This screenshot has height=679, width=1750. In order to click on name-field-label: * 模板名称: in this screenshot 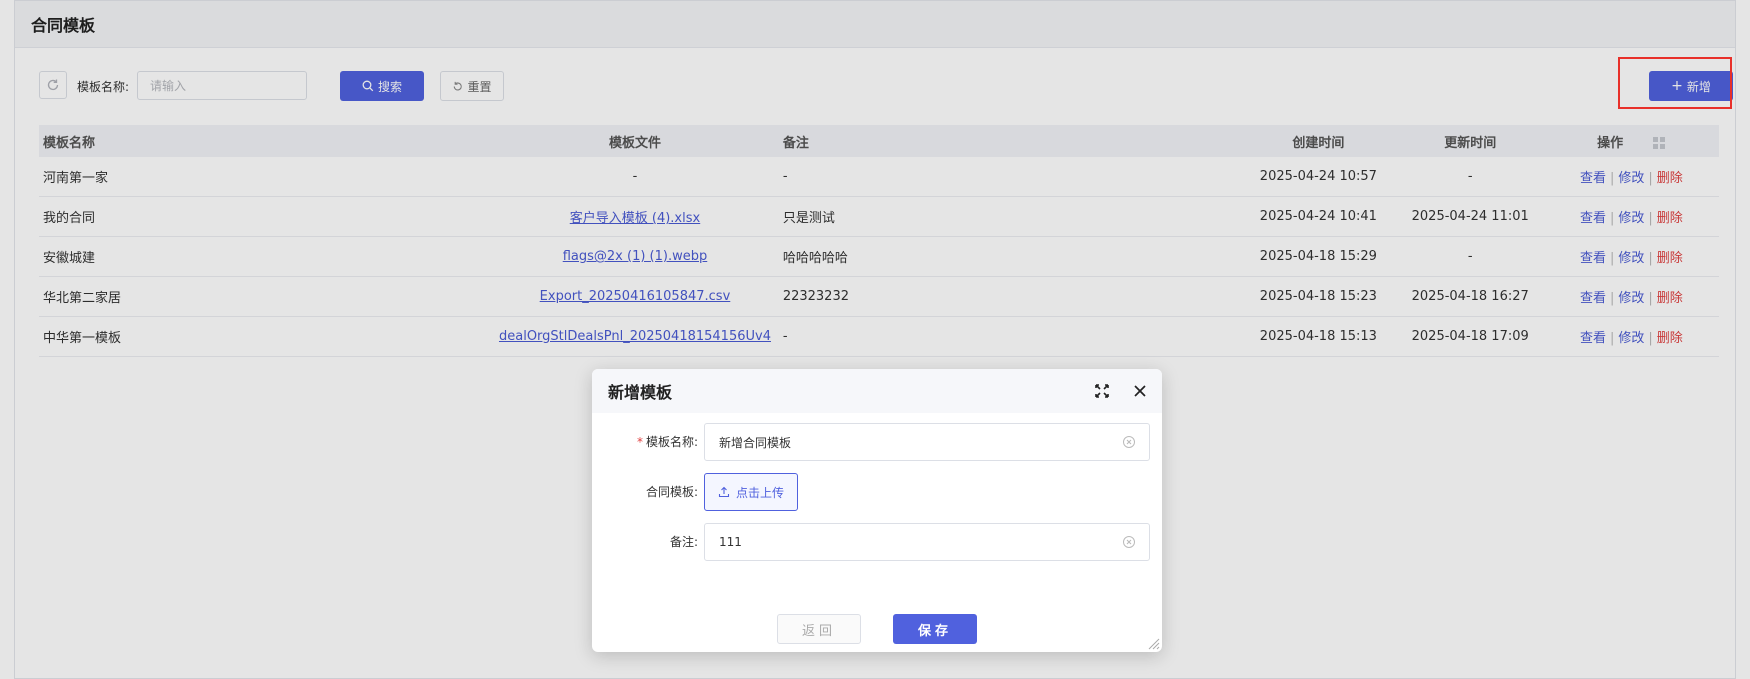, I will do `click(667, 441)`.